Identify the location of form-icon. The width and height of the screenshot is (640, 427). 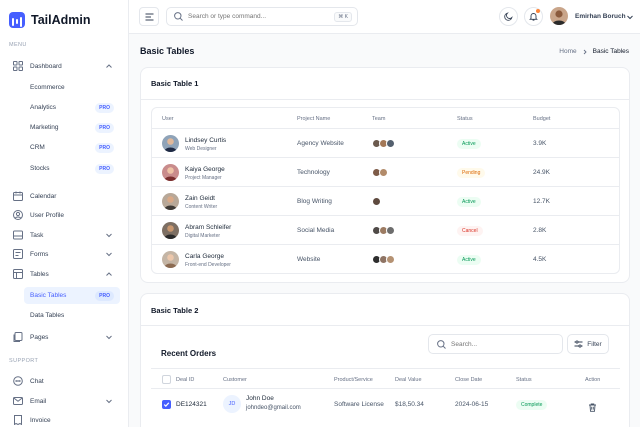
(18, 254).